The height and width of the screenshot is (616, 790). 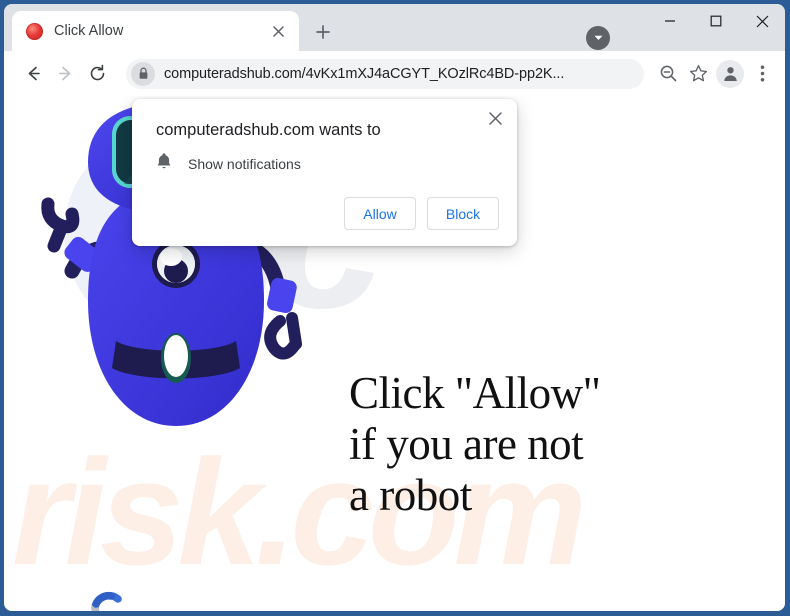 I want to click on star-icon, so click(x=698, y=74).